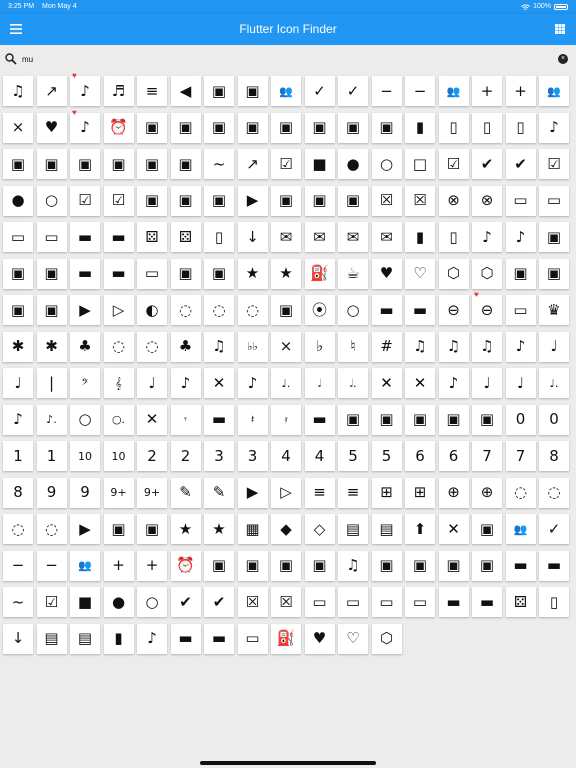 The height and width of the screenshot is (768, 576). What do you see at coordinates (487, 91) in the screenshot?
I see `icon-tile: +` at bounding box center [487, 91].